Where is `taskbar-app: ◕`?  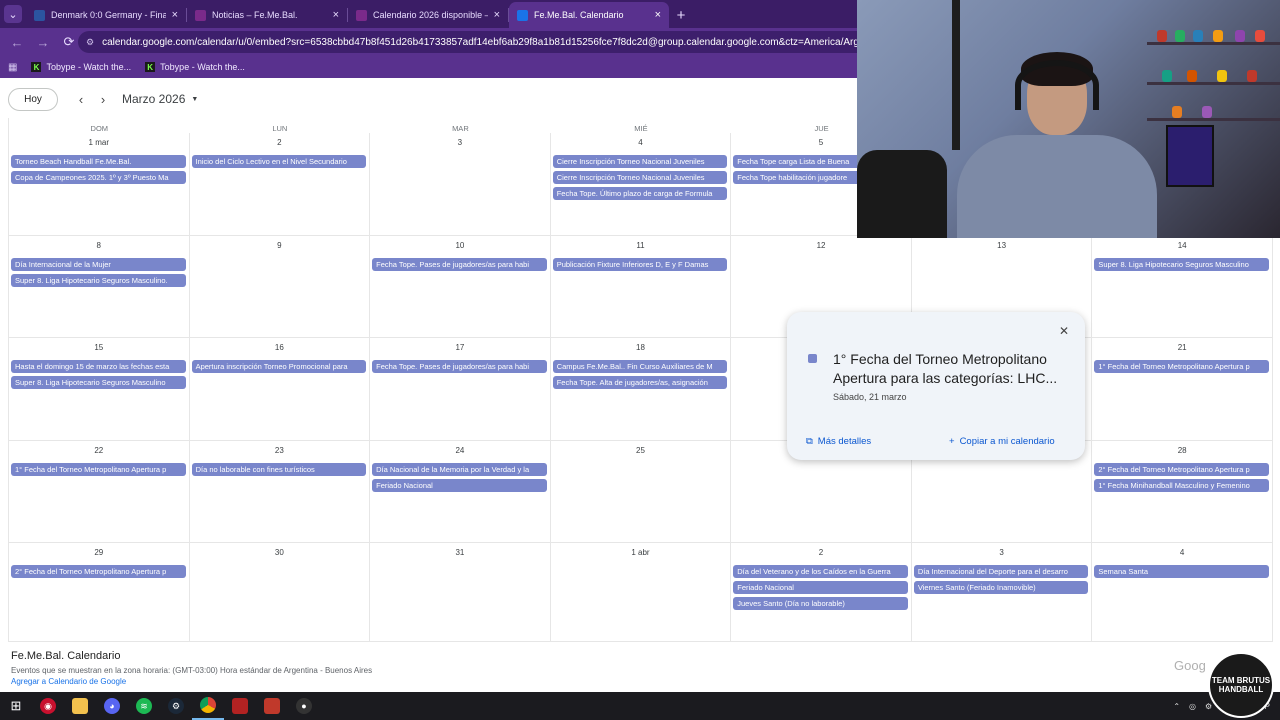 taskbar-app: ◕ is located at coordinates (112, 706).